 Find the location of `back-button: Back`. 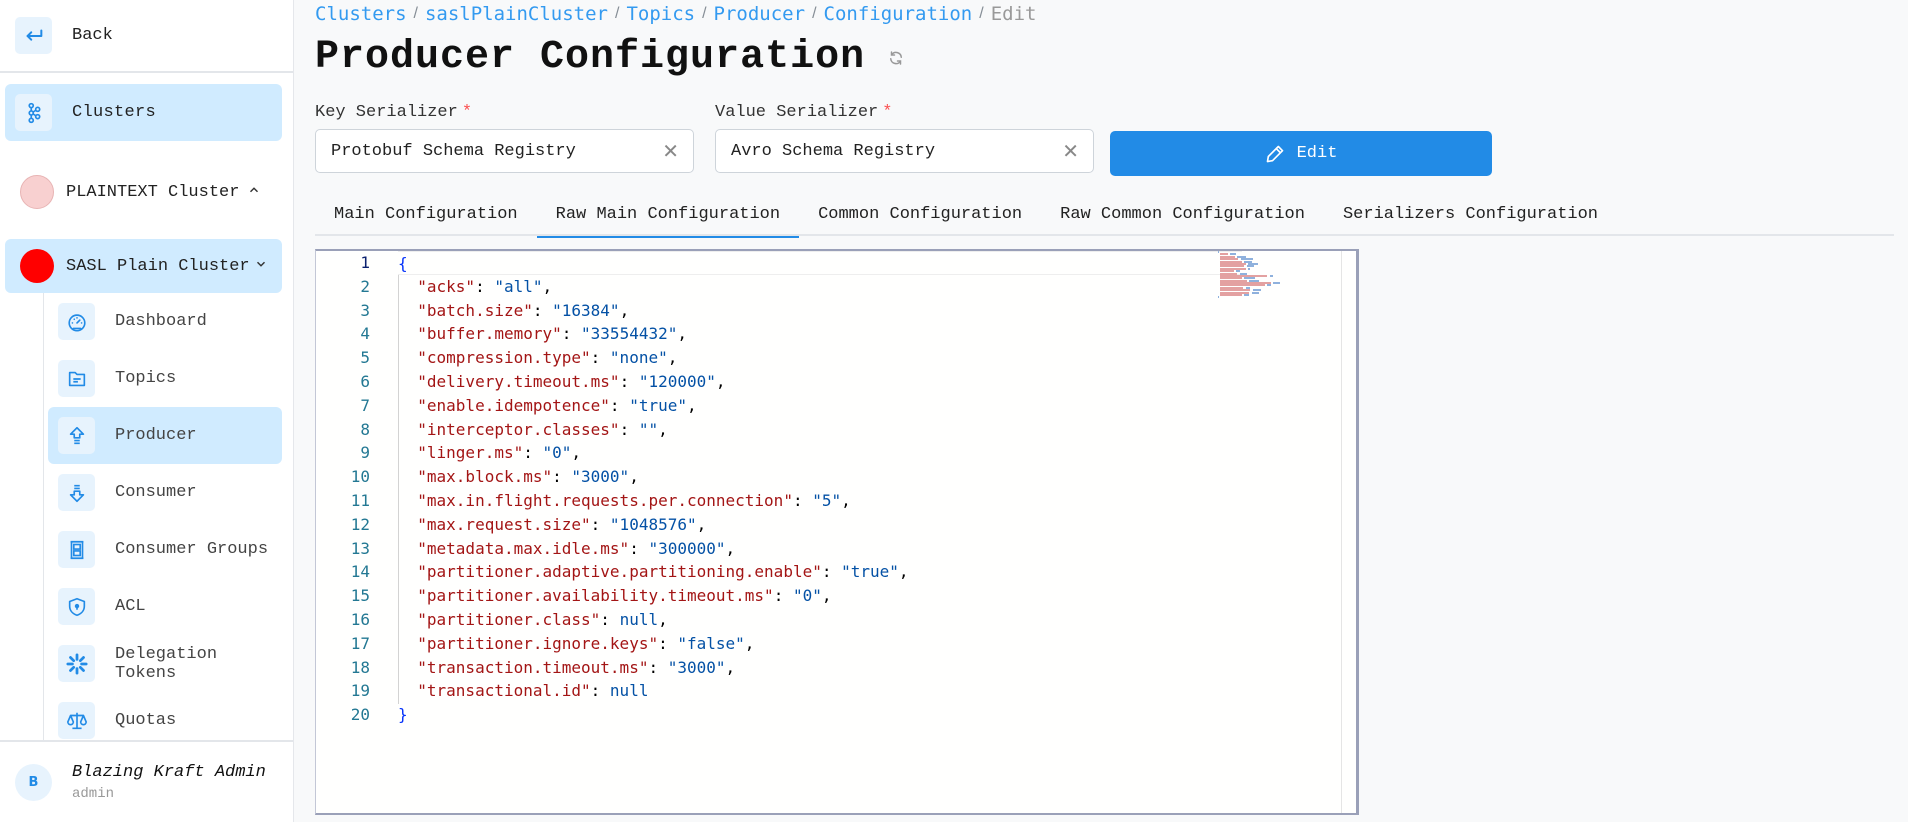

back-button: Back is located at coordinates (146, 36).